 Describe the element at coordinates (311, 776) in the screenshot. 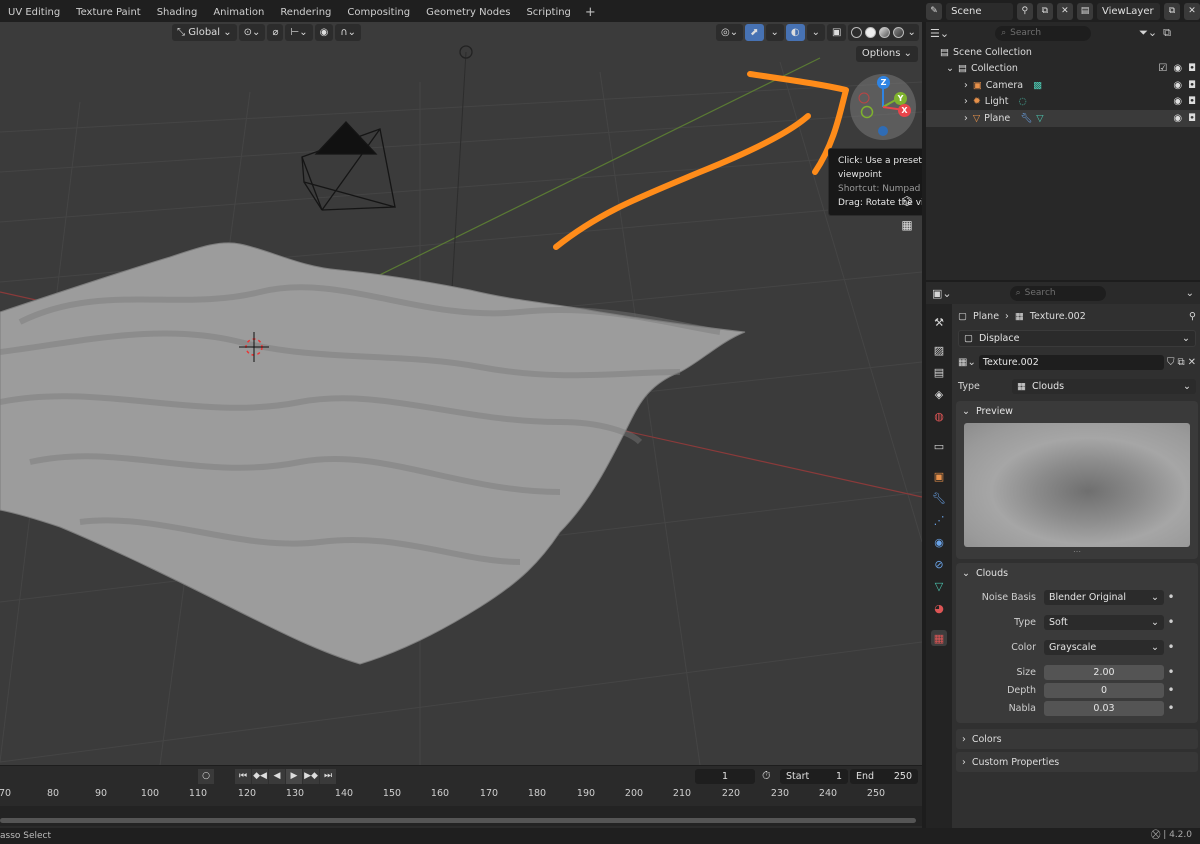

I see `jump-keyframe-forward-icon: ▶◆` at that location.